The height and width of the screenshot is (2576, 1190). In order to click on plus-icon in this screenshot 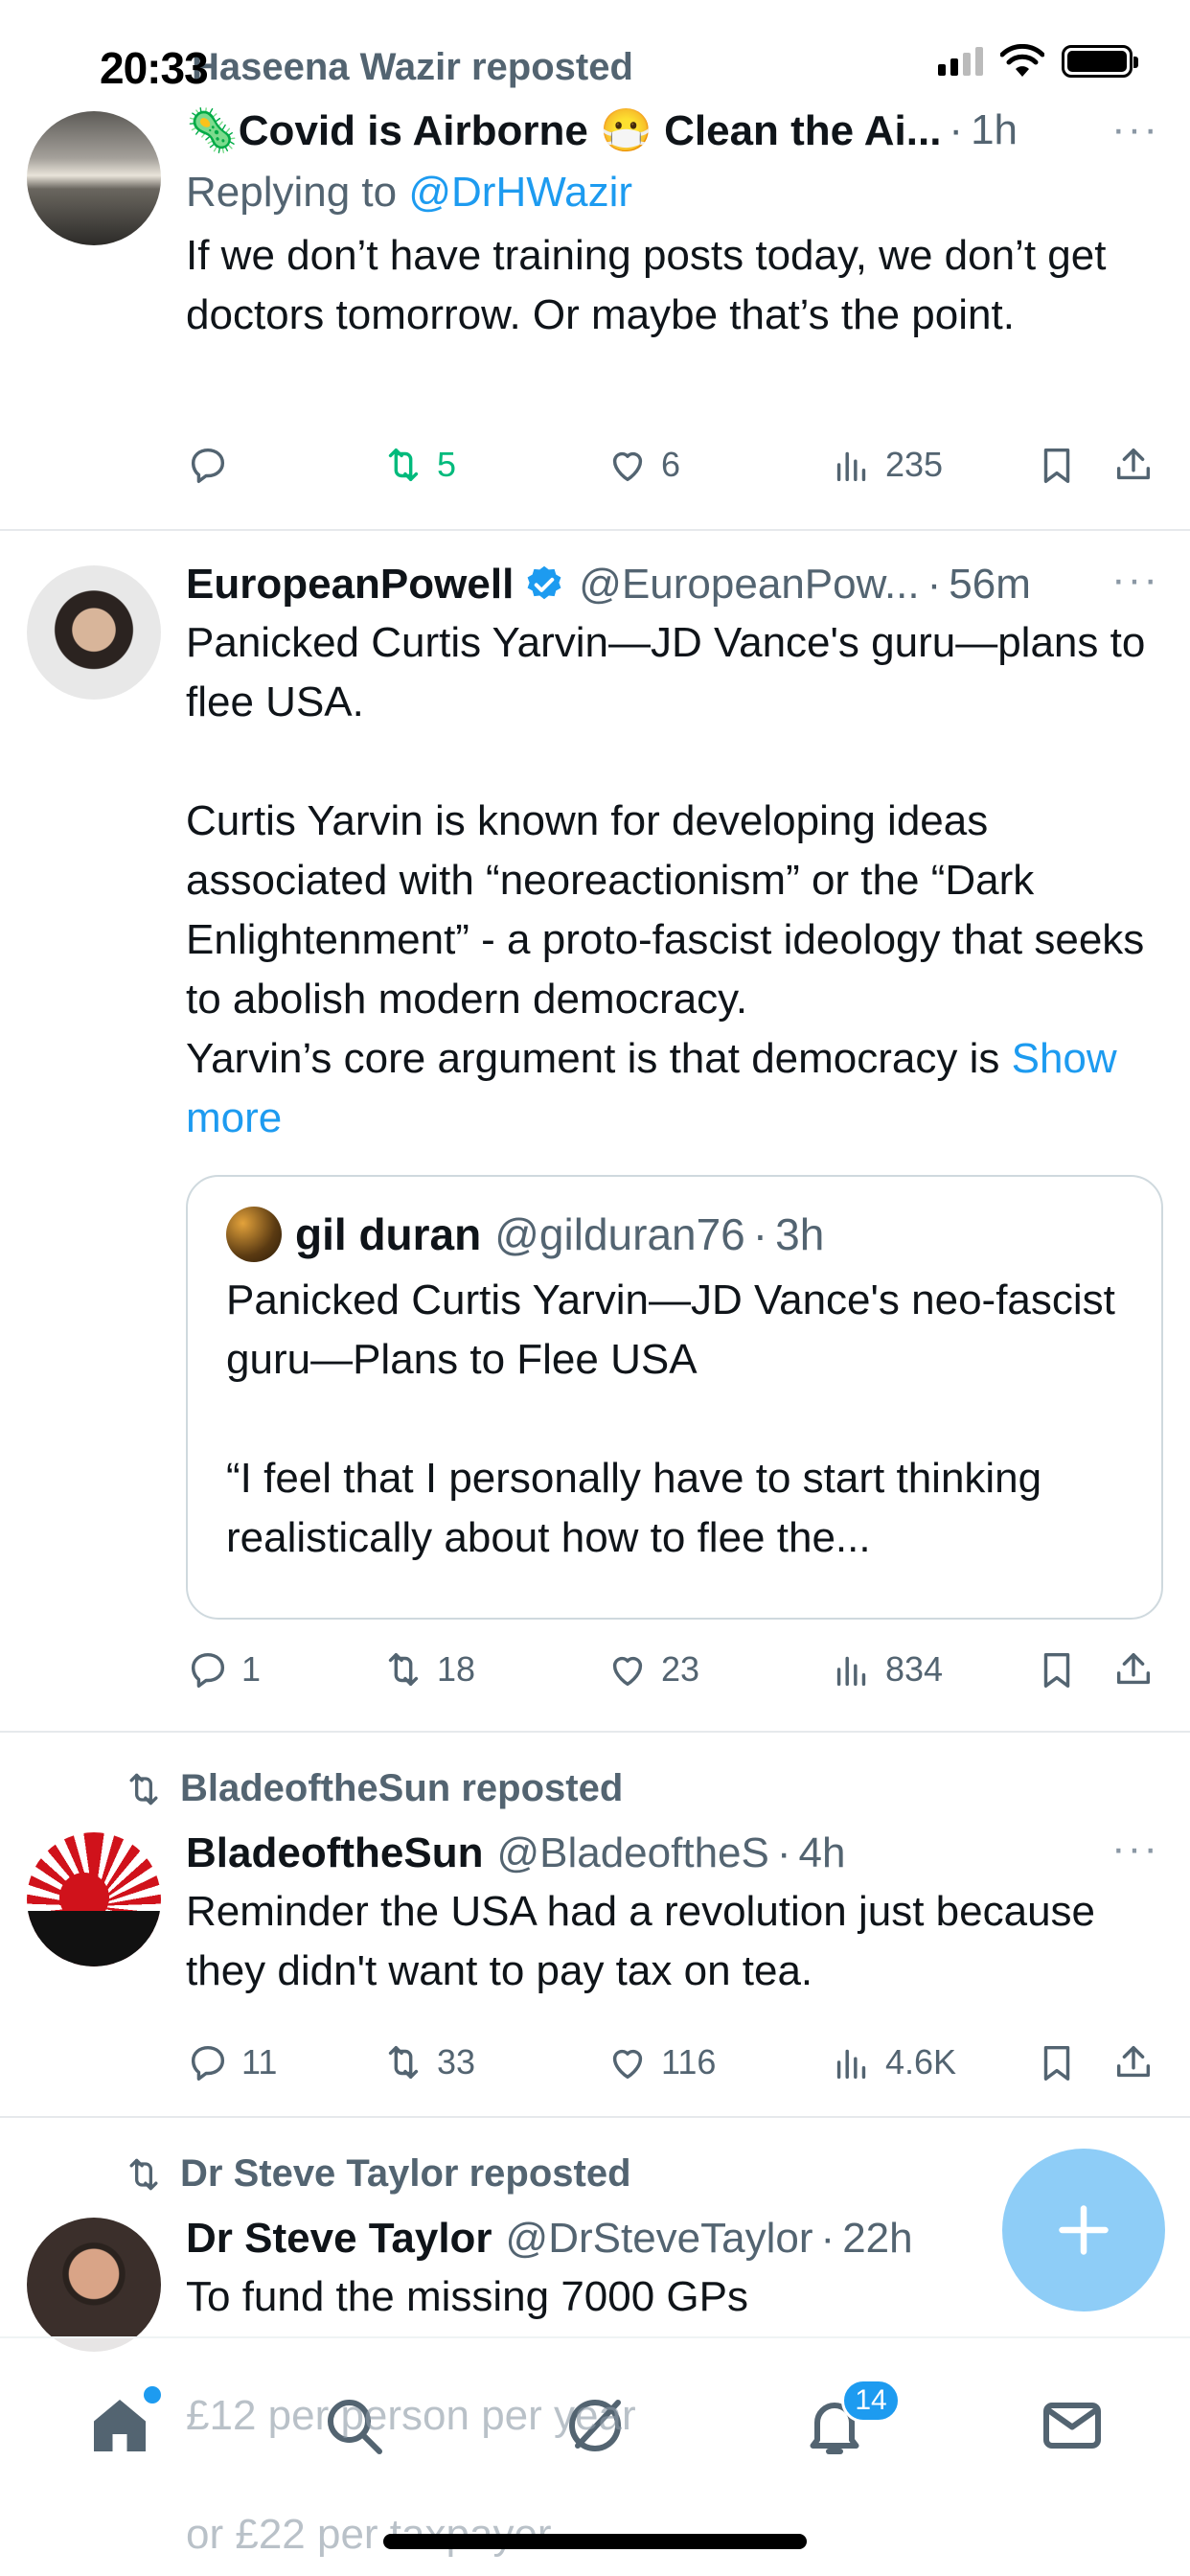, I will do `click(1084, 2230)`.